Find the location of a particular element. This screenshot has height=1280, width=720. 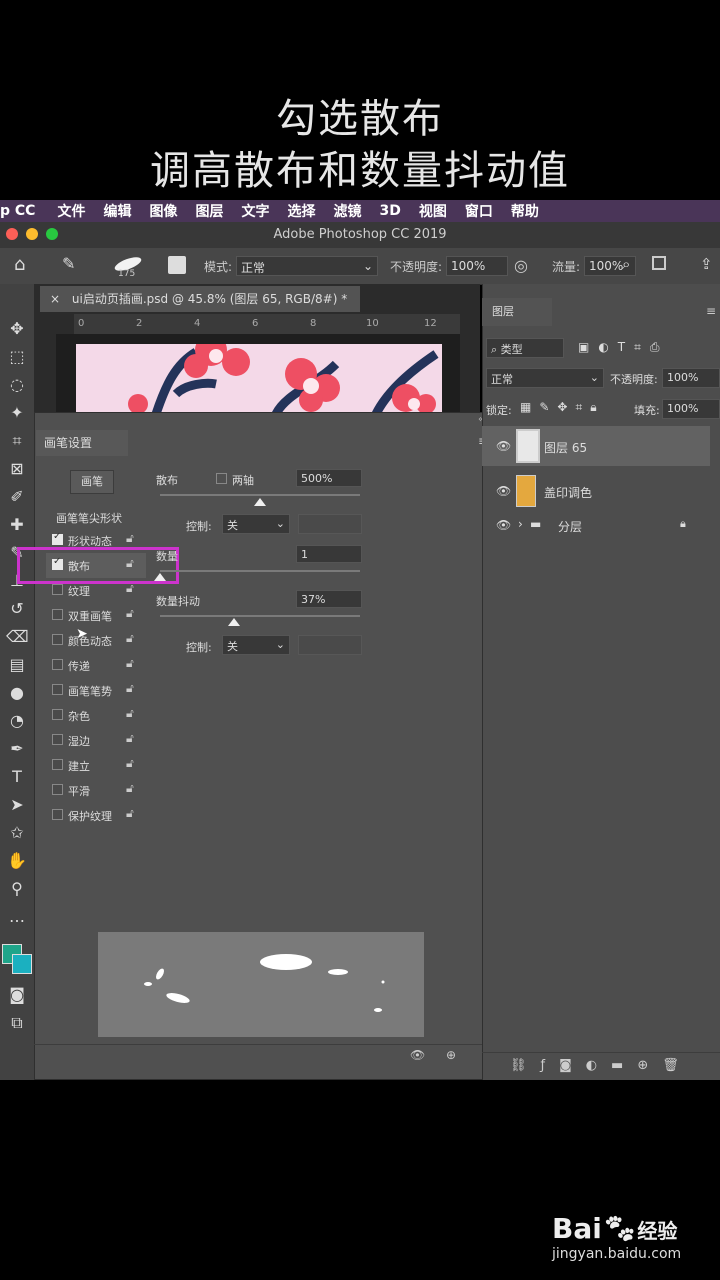

menu-filter: 滤镜 is located at coordinates (347, 211).